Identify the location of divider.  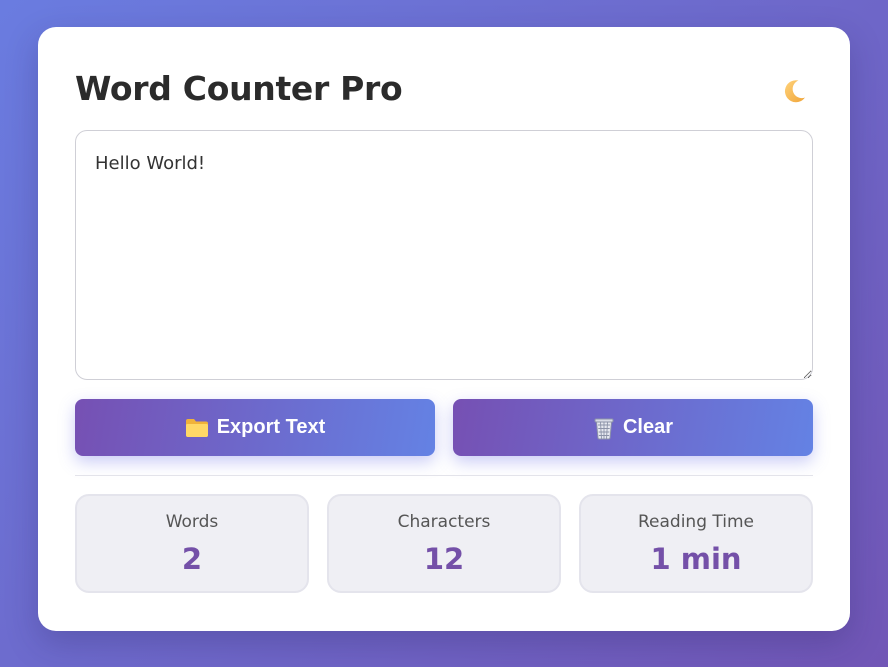
(444, 475).